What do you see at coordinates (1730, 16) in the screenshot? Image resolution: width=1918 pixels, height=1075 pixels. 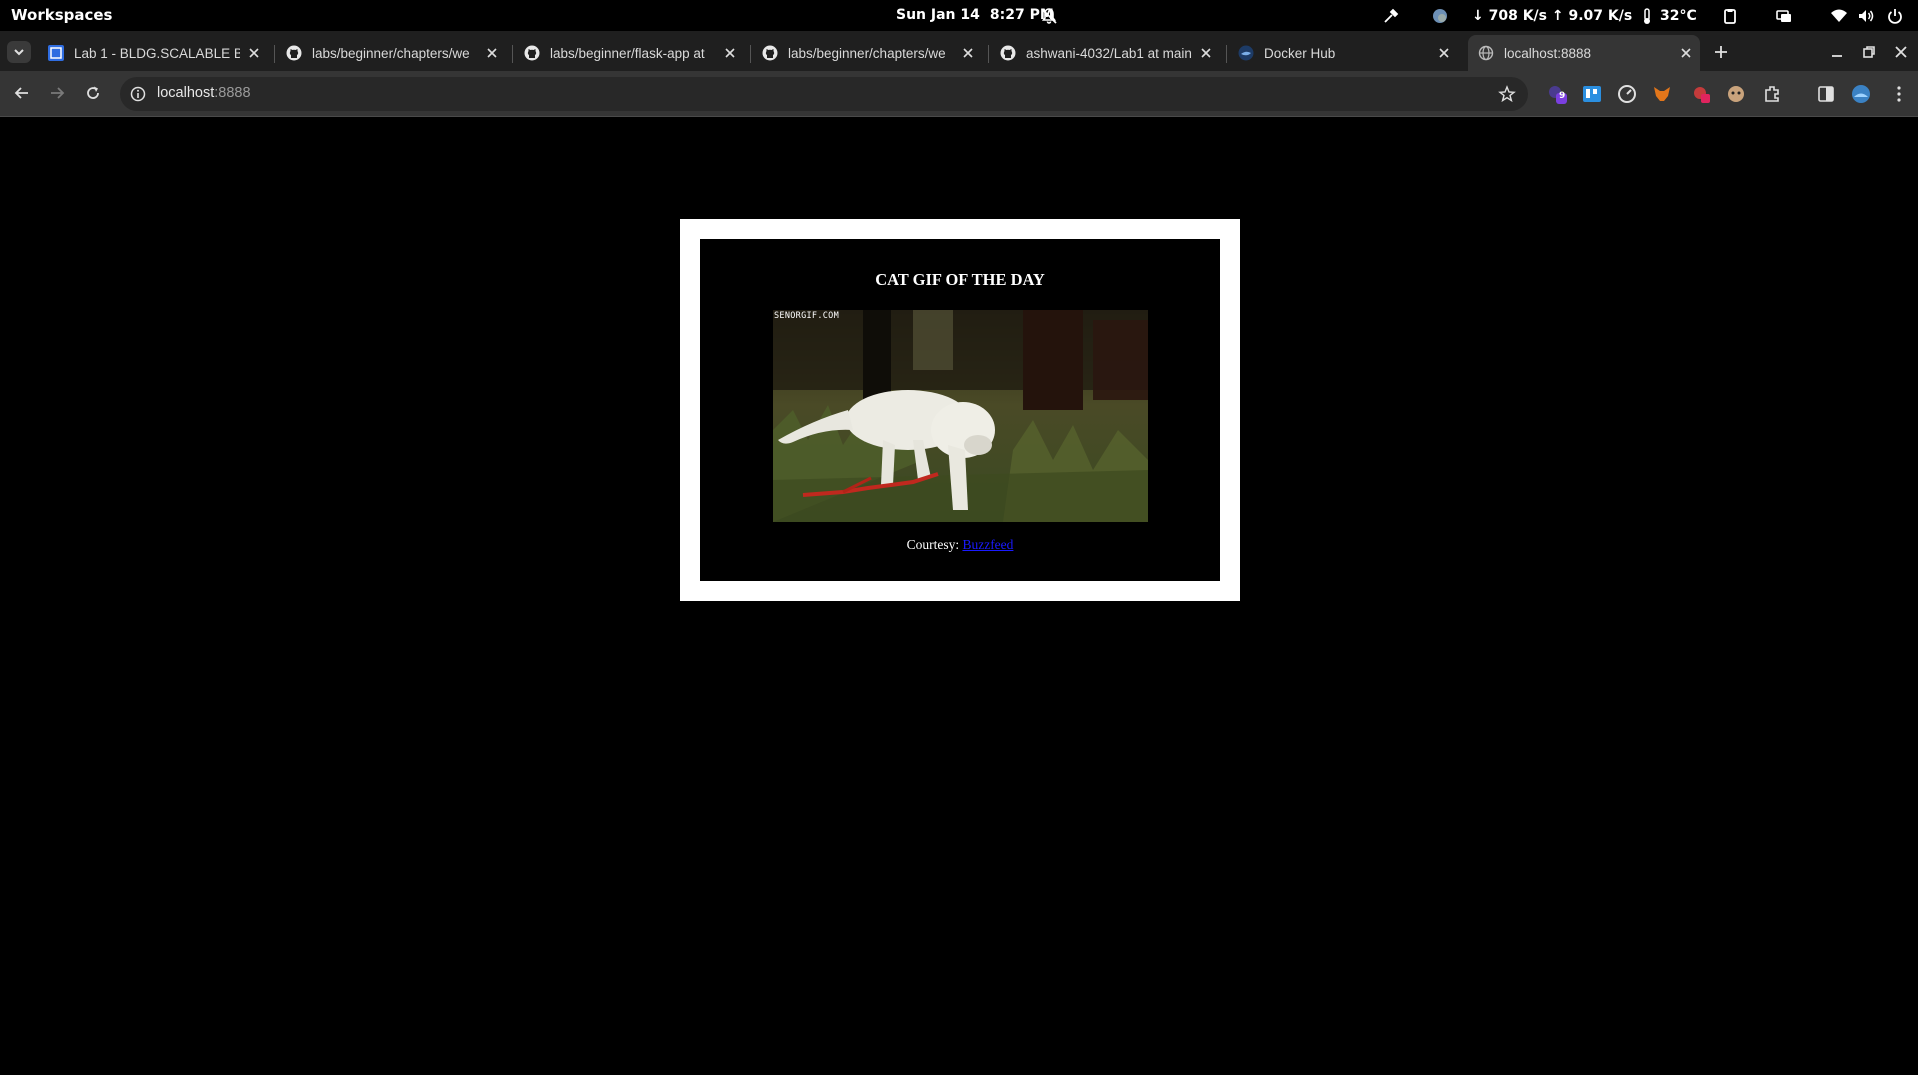 I see `clipboard-icon` at bounding box center [1730, 16].